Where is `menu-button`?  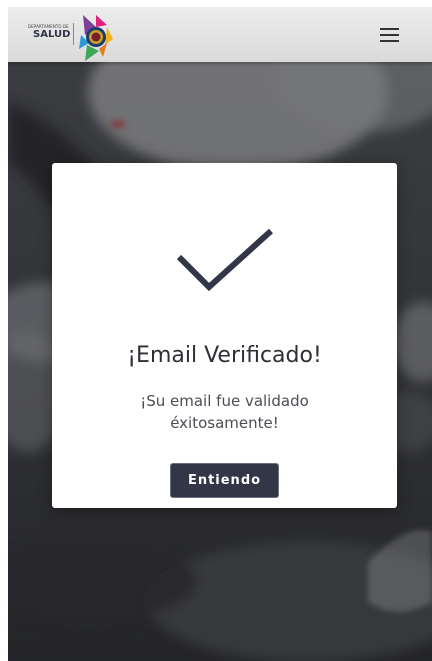 menu-button is located at coordinates (390, 35).